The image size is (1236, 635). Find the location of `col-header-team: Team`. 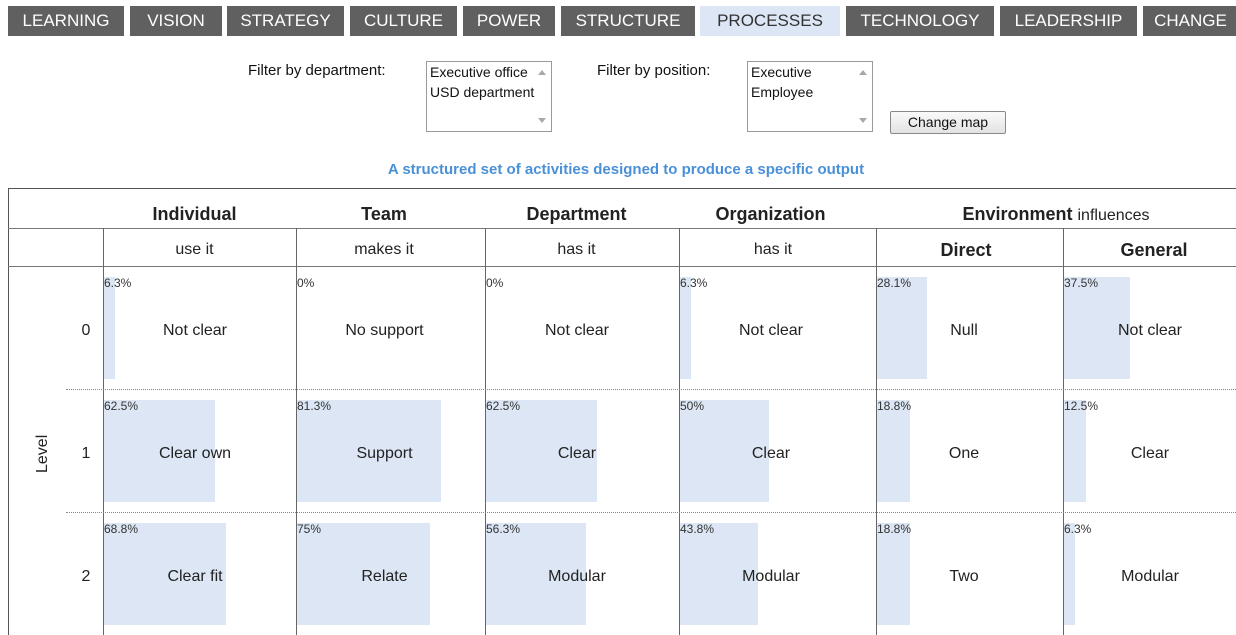

col-header-team: Team is located at coordinates (384, 214).